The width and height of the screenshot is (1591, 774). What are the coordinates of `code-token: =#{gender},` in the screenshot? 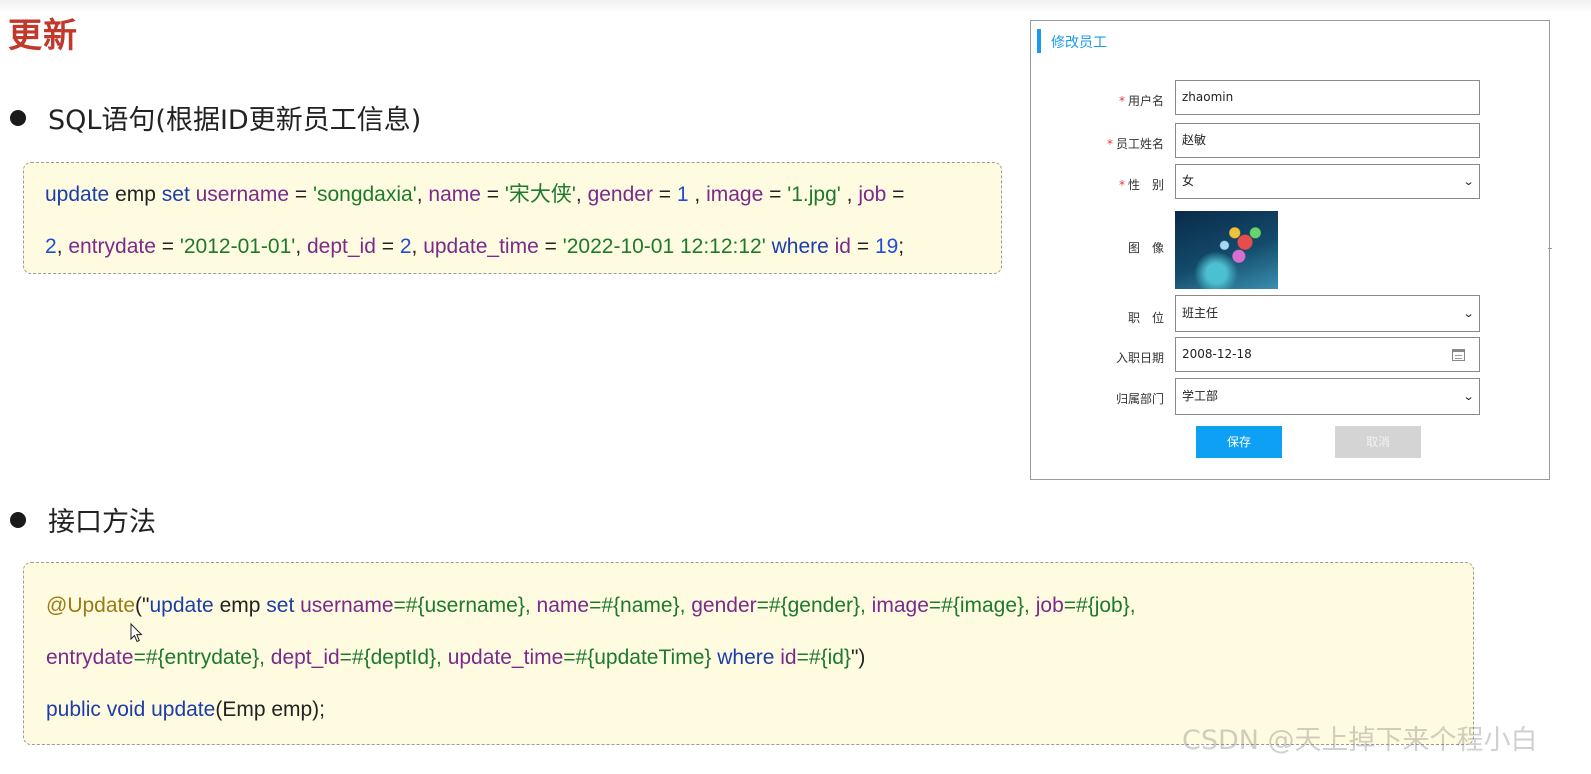 It's located at (814, 605).